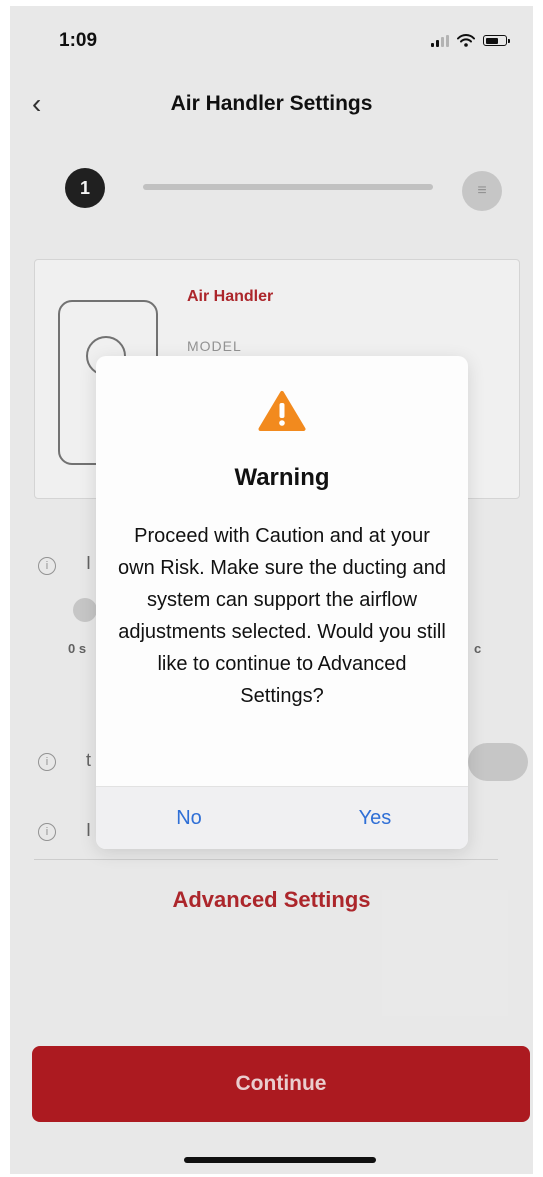  Describe the element at coordinates (375, 818) in the screenshot. I see `yes-button: Yes` at that location.